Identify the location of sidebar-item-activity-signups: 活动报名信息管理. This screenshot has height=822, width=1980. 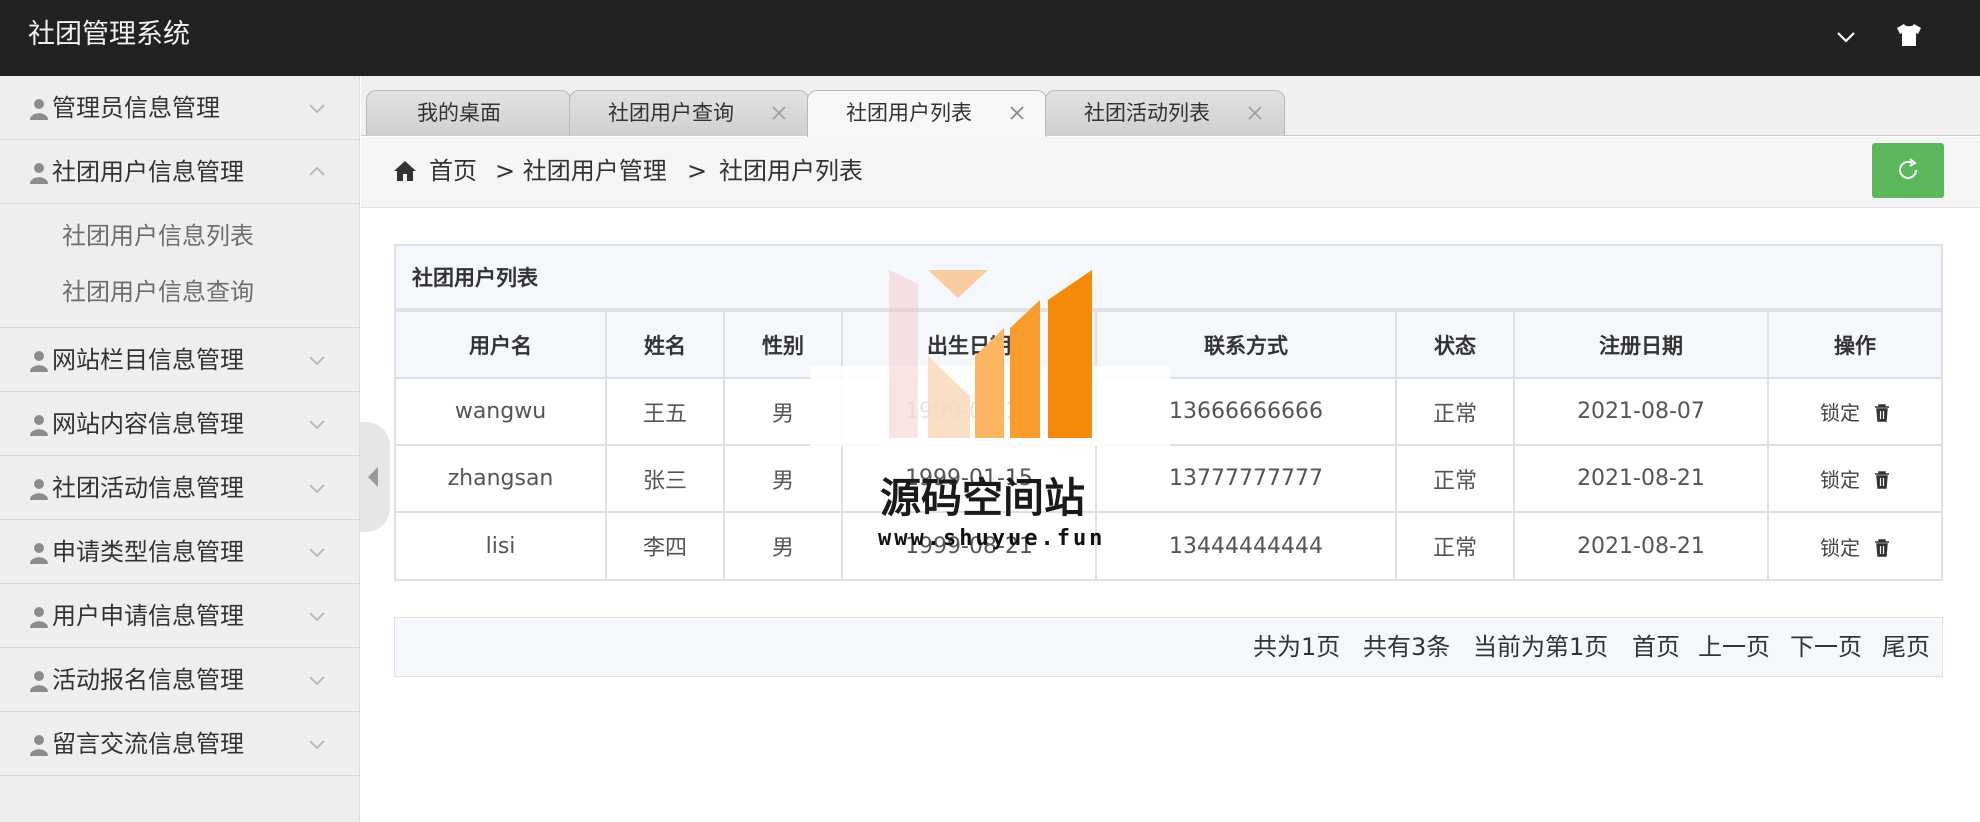
(179, 680).